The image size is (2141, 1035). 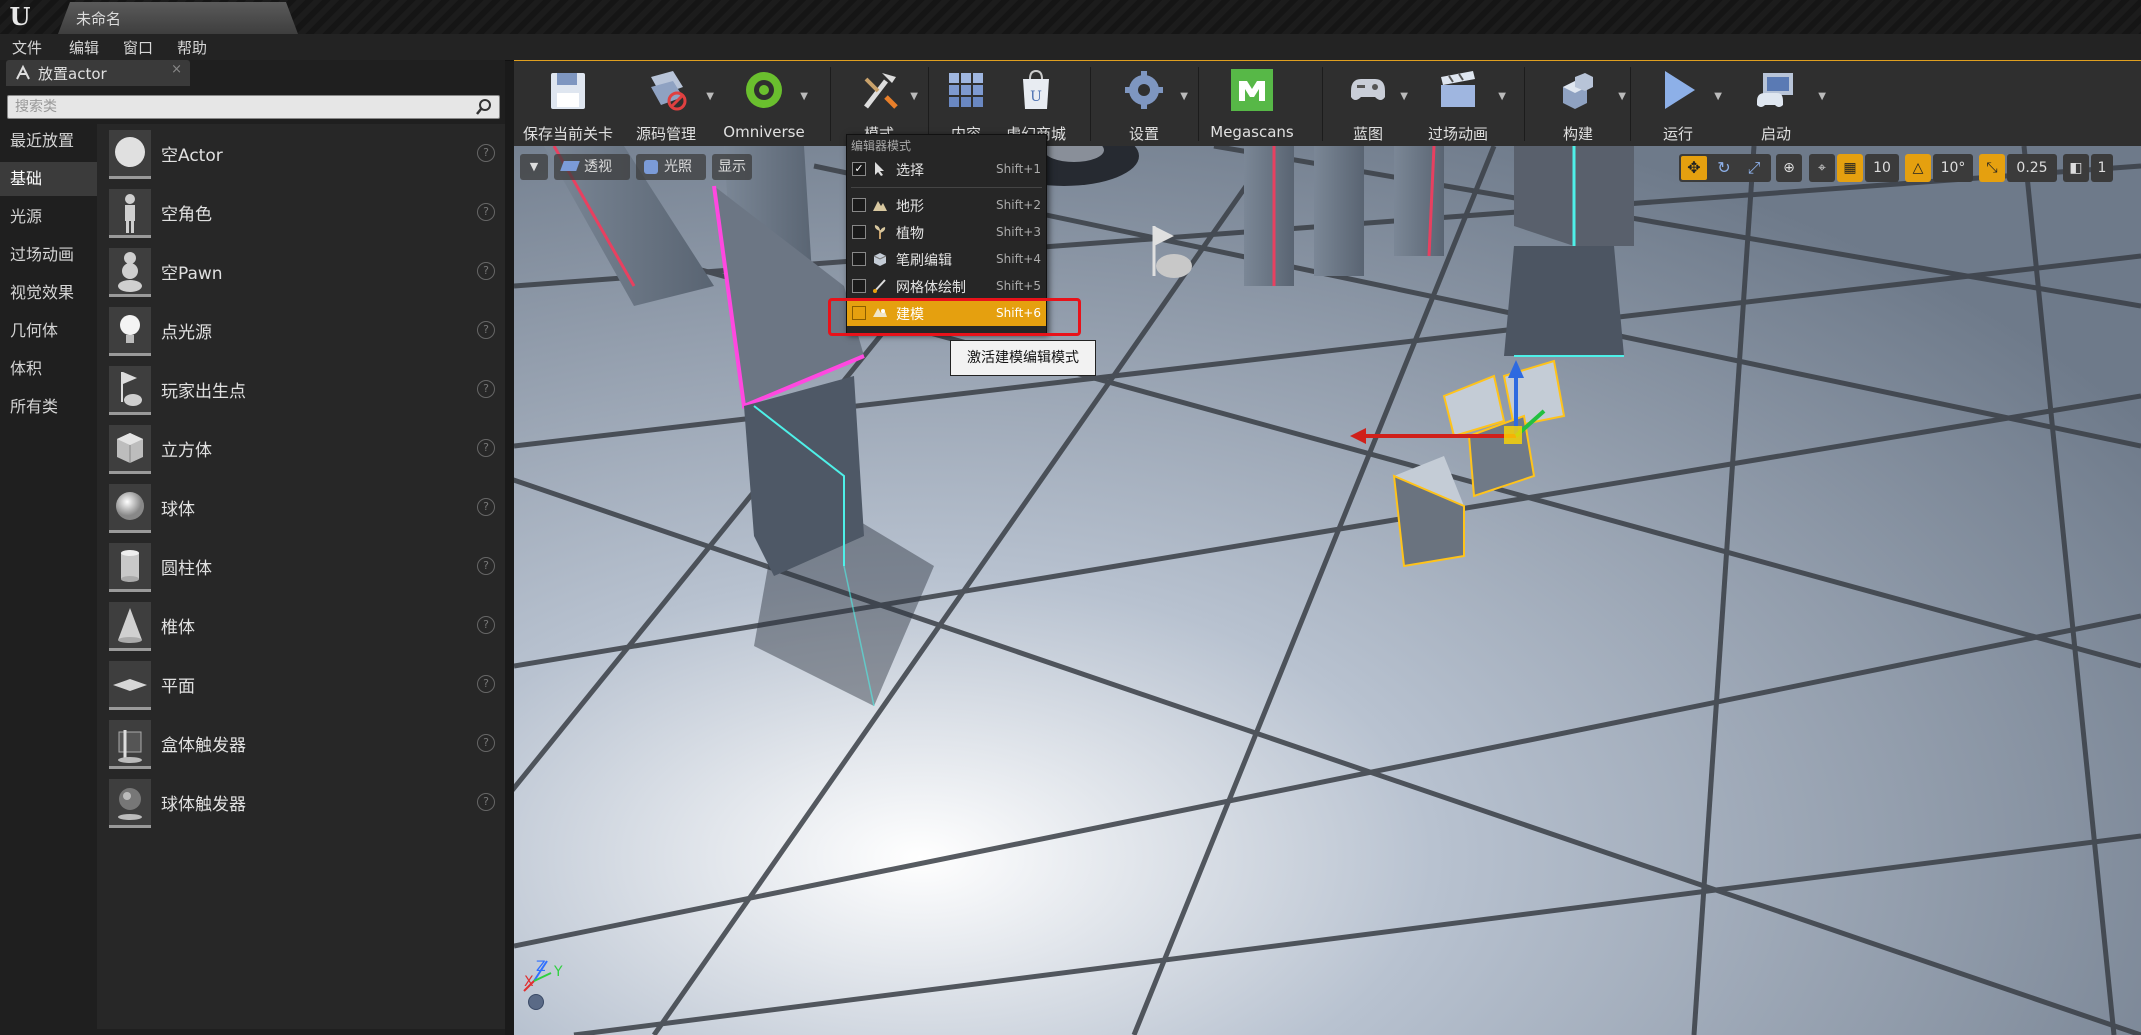 I want to click on scale-snap-value: 0.25, so click(x=2032, y=168).